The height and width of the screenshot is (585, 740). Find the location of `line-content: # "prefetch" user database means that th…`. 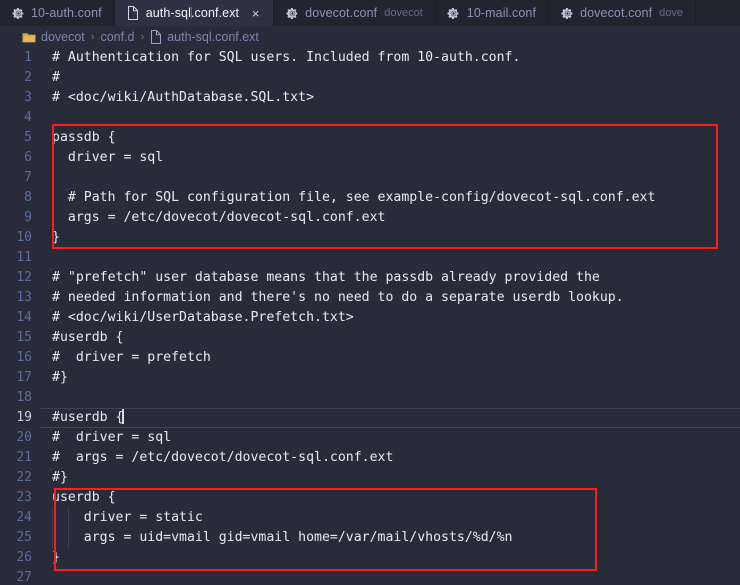

line-content: # "prefetch" user database means that th… is located at coordinates (390, 278).